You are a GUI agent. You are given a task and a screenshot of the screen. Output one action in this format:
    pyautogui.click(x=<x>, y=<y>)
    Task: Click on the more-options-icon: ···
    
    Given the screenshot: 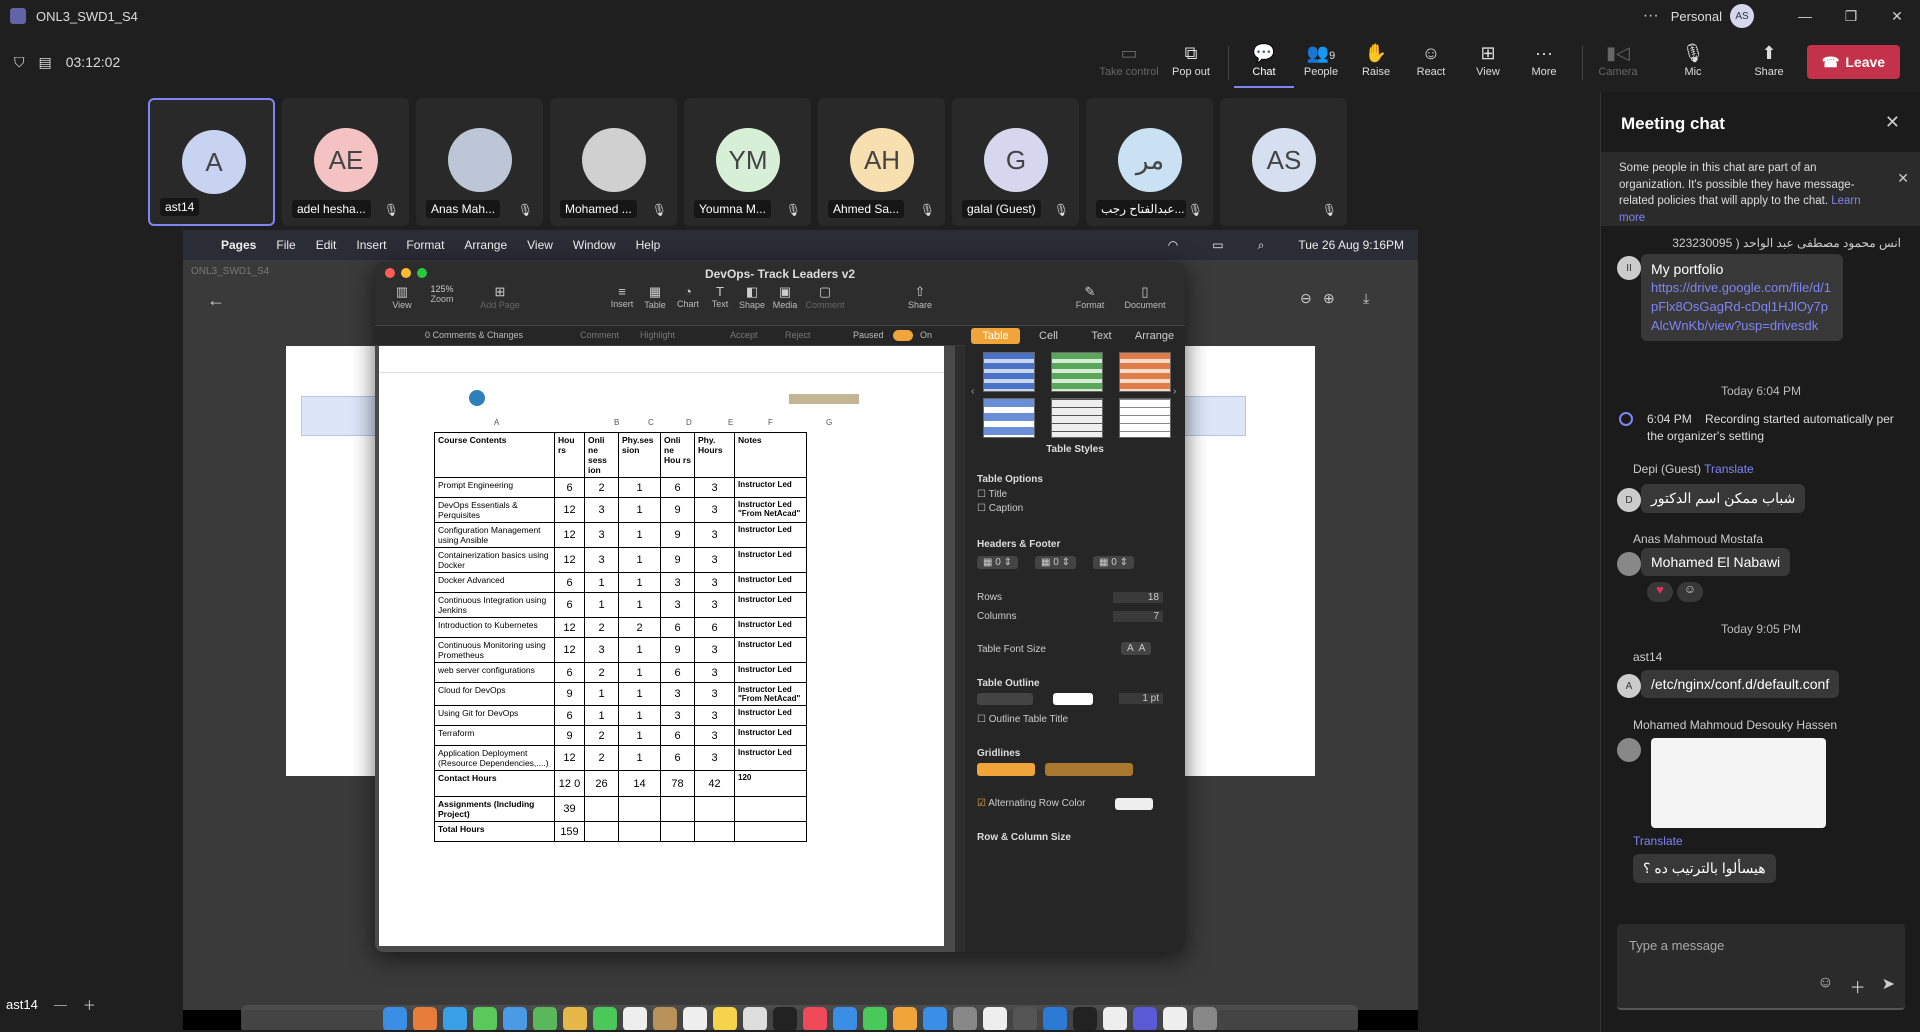 What is the action you would take?
    pyautogui.click(x=1651, y=16)
    